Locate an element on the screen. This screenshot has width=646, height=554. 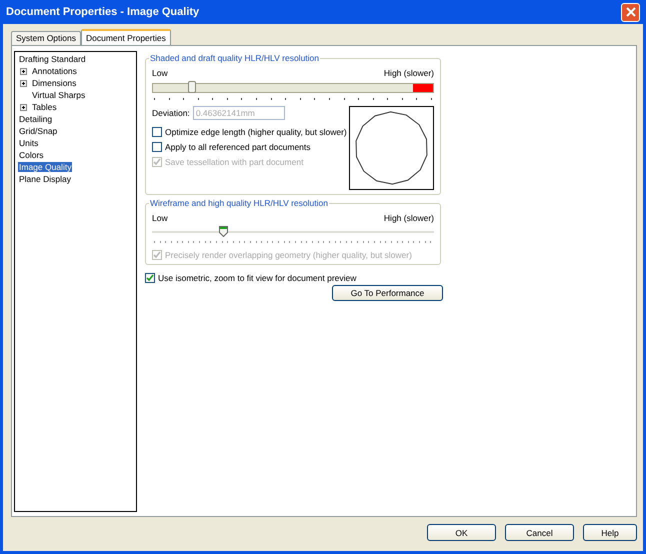
group-title: Shaded and draft quality HLR/HLV resolution is located at coordinates (234, 58).